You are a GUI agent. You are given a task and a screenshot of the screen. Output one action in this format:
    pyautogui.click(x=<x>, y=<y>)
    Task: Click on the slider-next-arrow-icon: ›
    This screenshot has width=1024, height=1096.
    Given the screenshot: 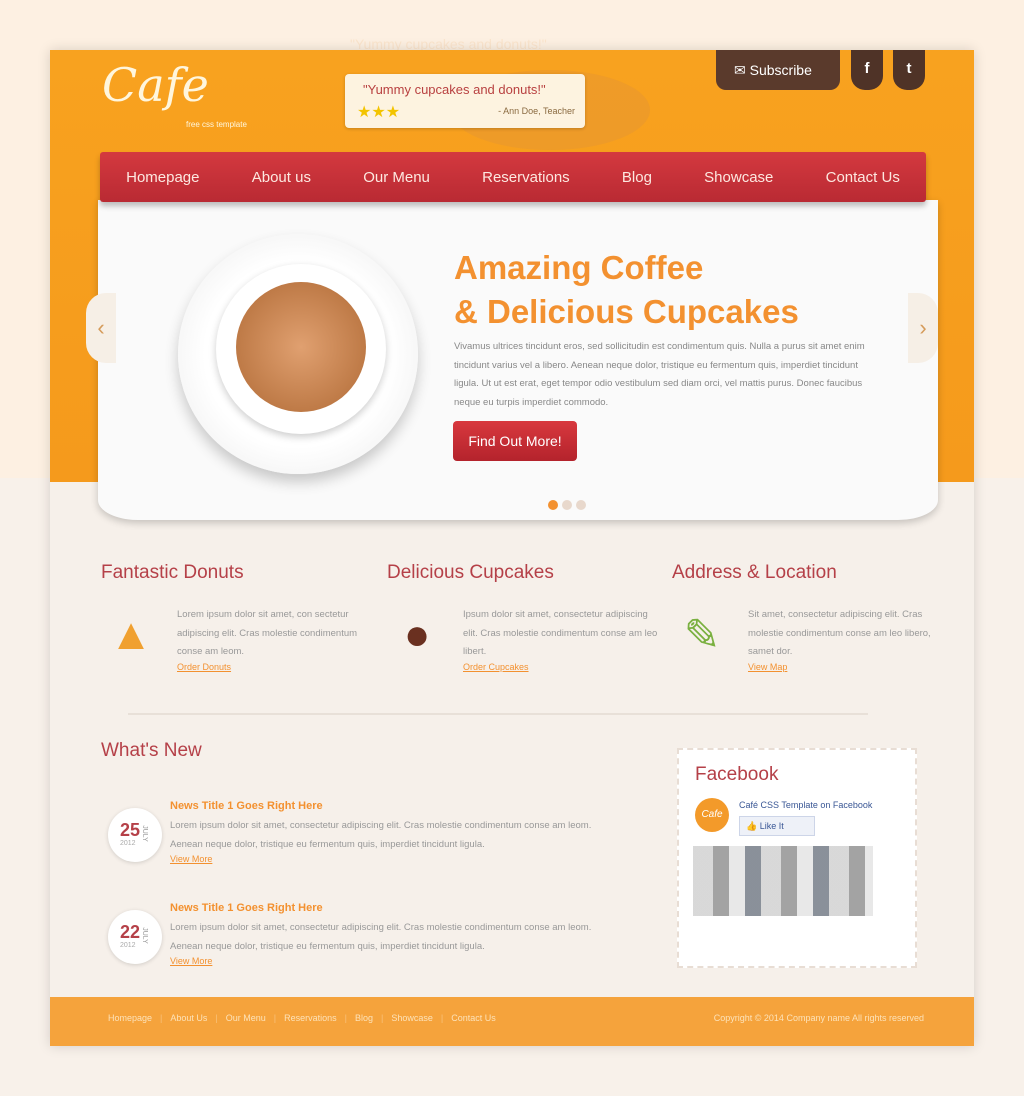 What is the action you would take?
    pyautogui.click(x=923, y=328)
    